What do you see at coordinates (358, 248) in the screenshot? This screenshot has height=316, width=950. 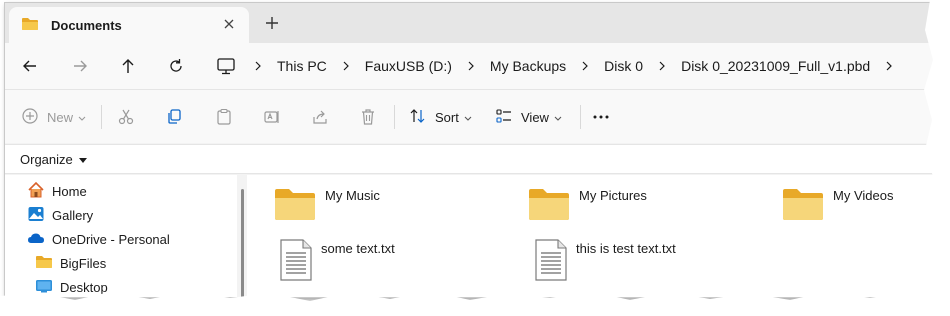 I see `file-name: some text.txt` at bounding box center [358, 248].